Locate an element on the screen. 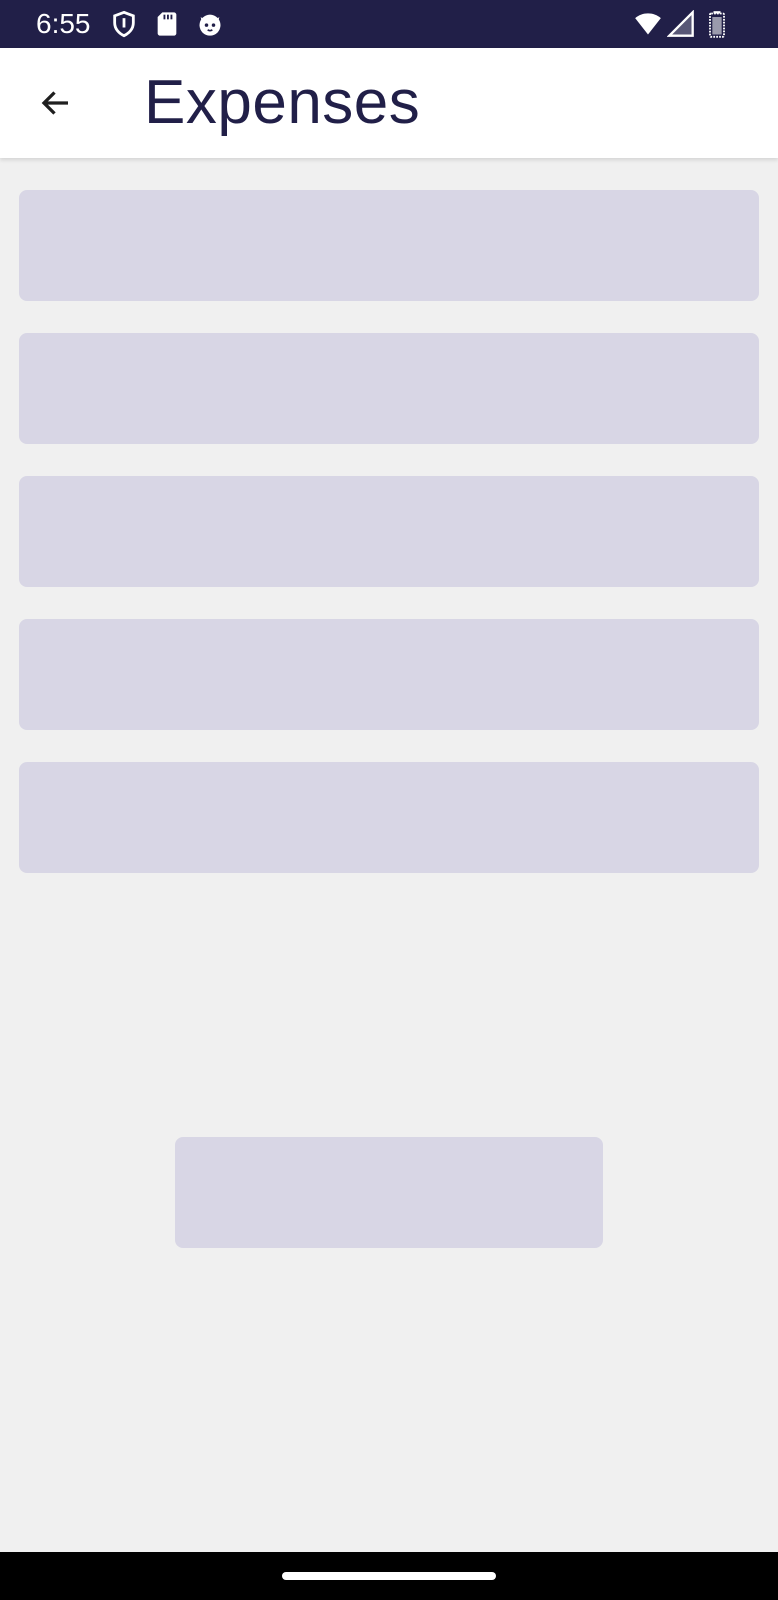  status-bar: 6:55 is located at coordinates (389, 24).